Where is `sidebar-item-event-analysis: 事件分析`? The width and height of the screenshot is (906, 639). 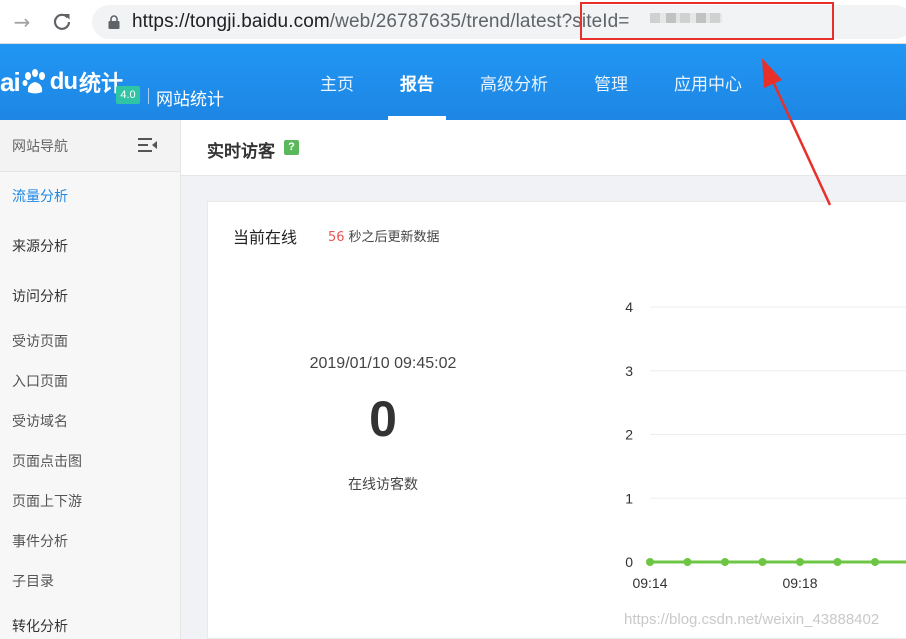 sidebar-item-event-analysis: 事件分析 is located at coordinates (90, 541).